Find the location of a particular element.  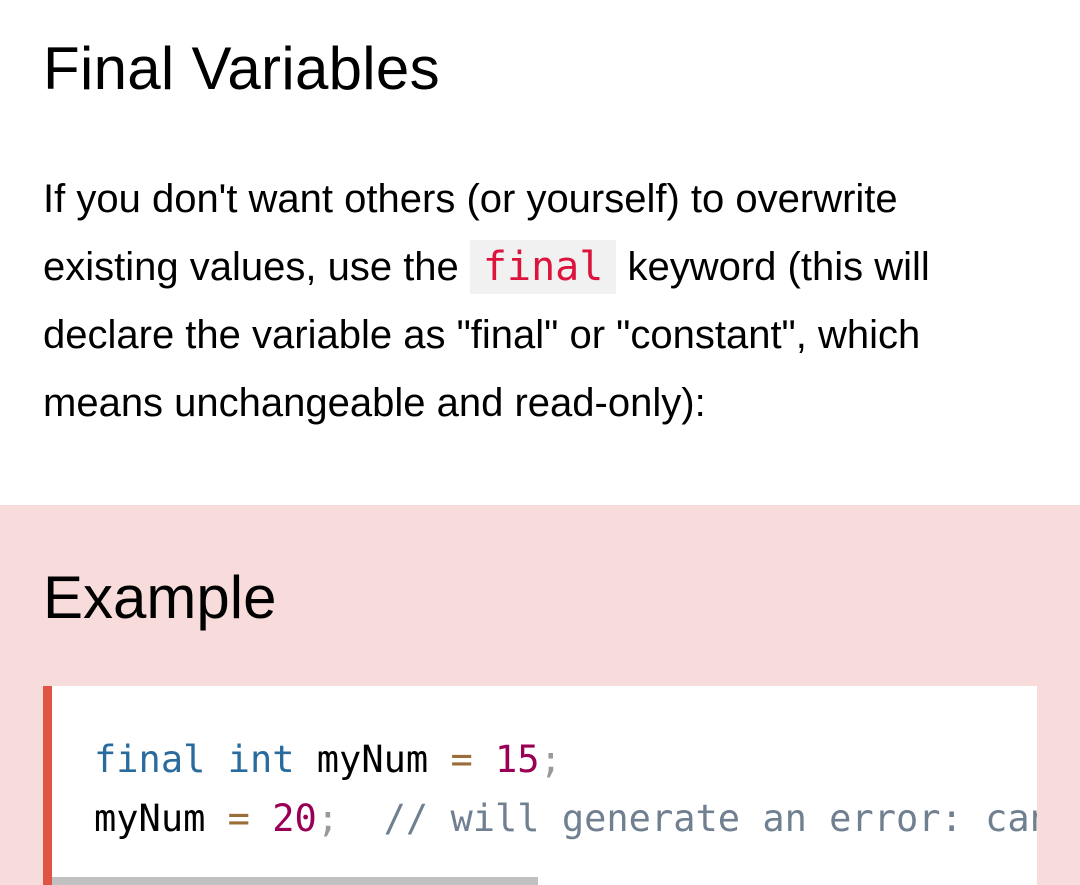

code-keyword-final: final is located at coordinates (150, 759).